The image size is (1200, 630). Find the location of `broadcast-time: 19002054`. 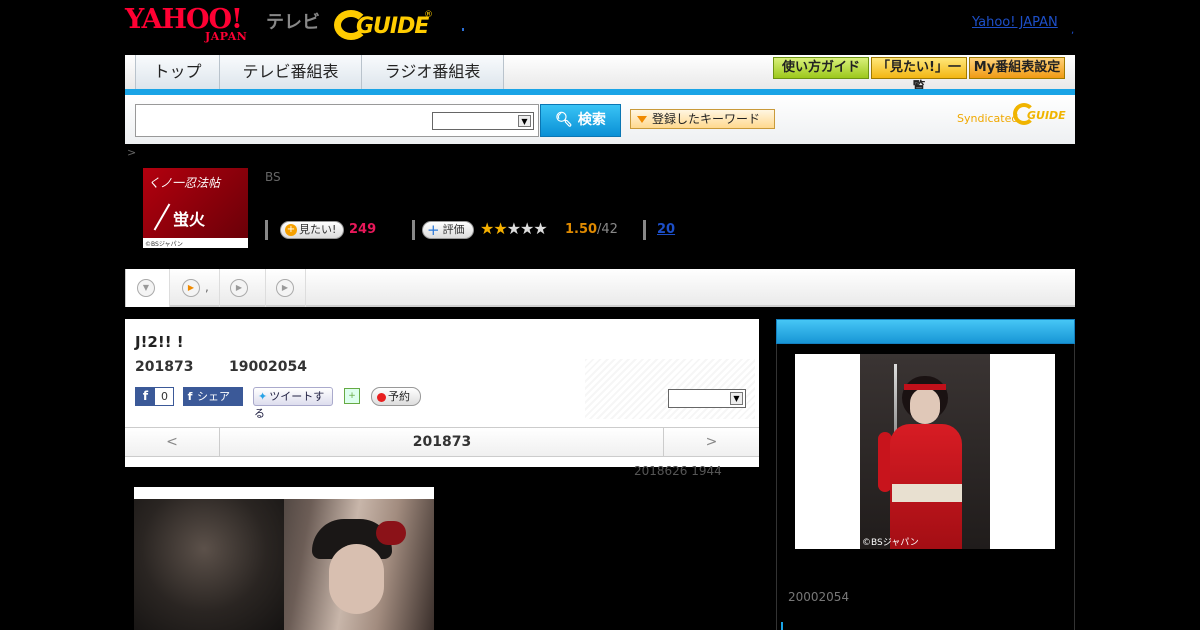

broadcast-time: 19002054 is located at coordinates (268, 367).